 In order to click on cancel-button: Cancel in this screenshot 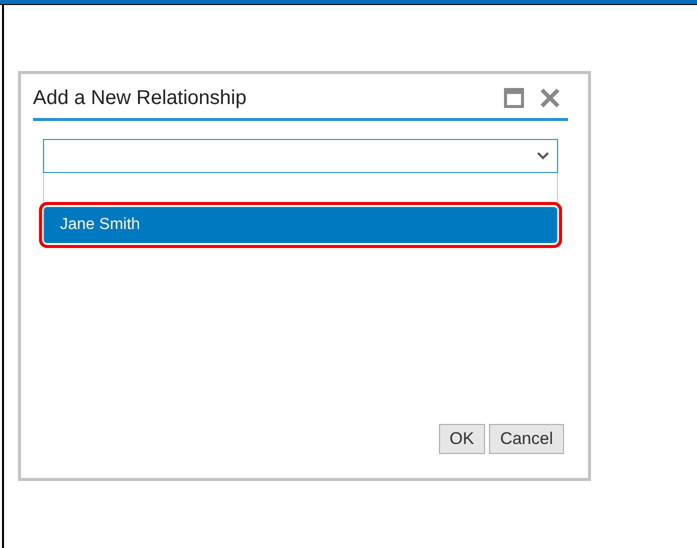, I will do `click(526, 439)`.